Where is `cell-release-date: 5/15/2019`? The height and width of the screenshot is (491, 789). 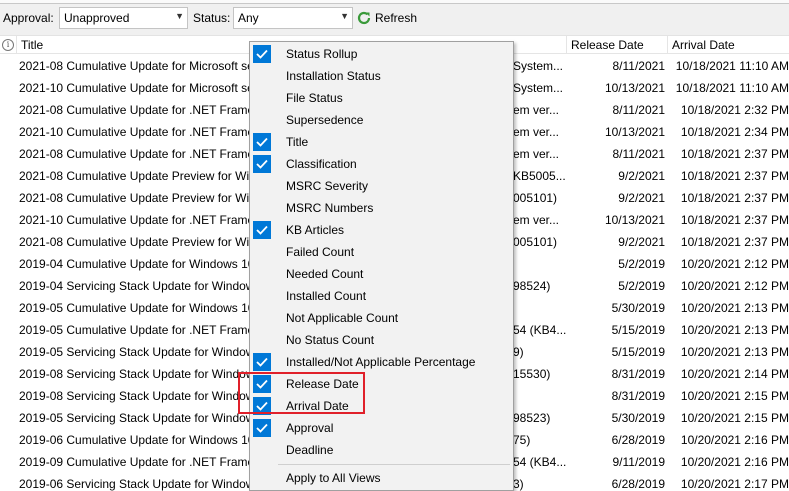
cell-release-date: 5/15/2019 is located at coordinates (638, 352).